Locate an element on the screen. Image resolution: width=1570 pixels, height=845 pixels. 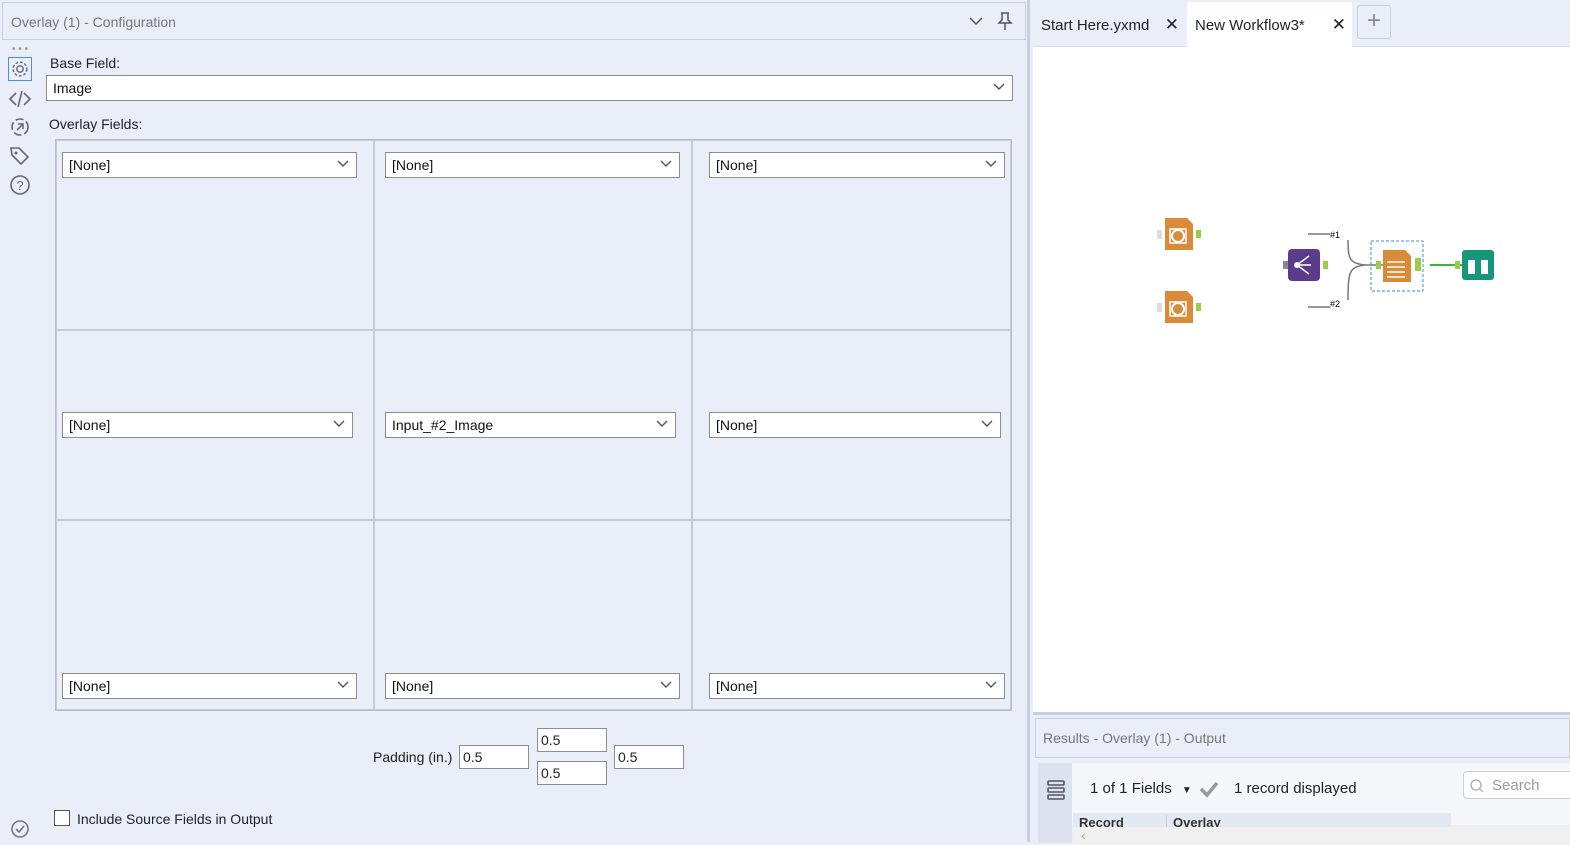
include-source-checkbox is located at coordinates (62, 818).